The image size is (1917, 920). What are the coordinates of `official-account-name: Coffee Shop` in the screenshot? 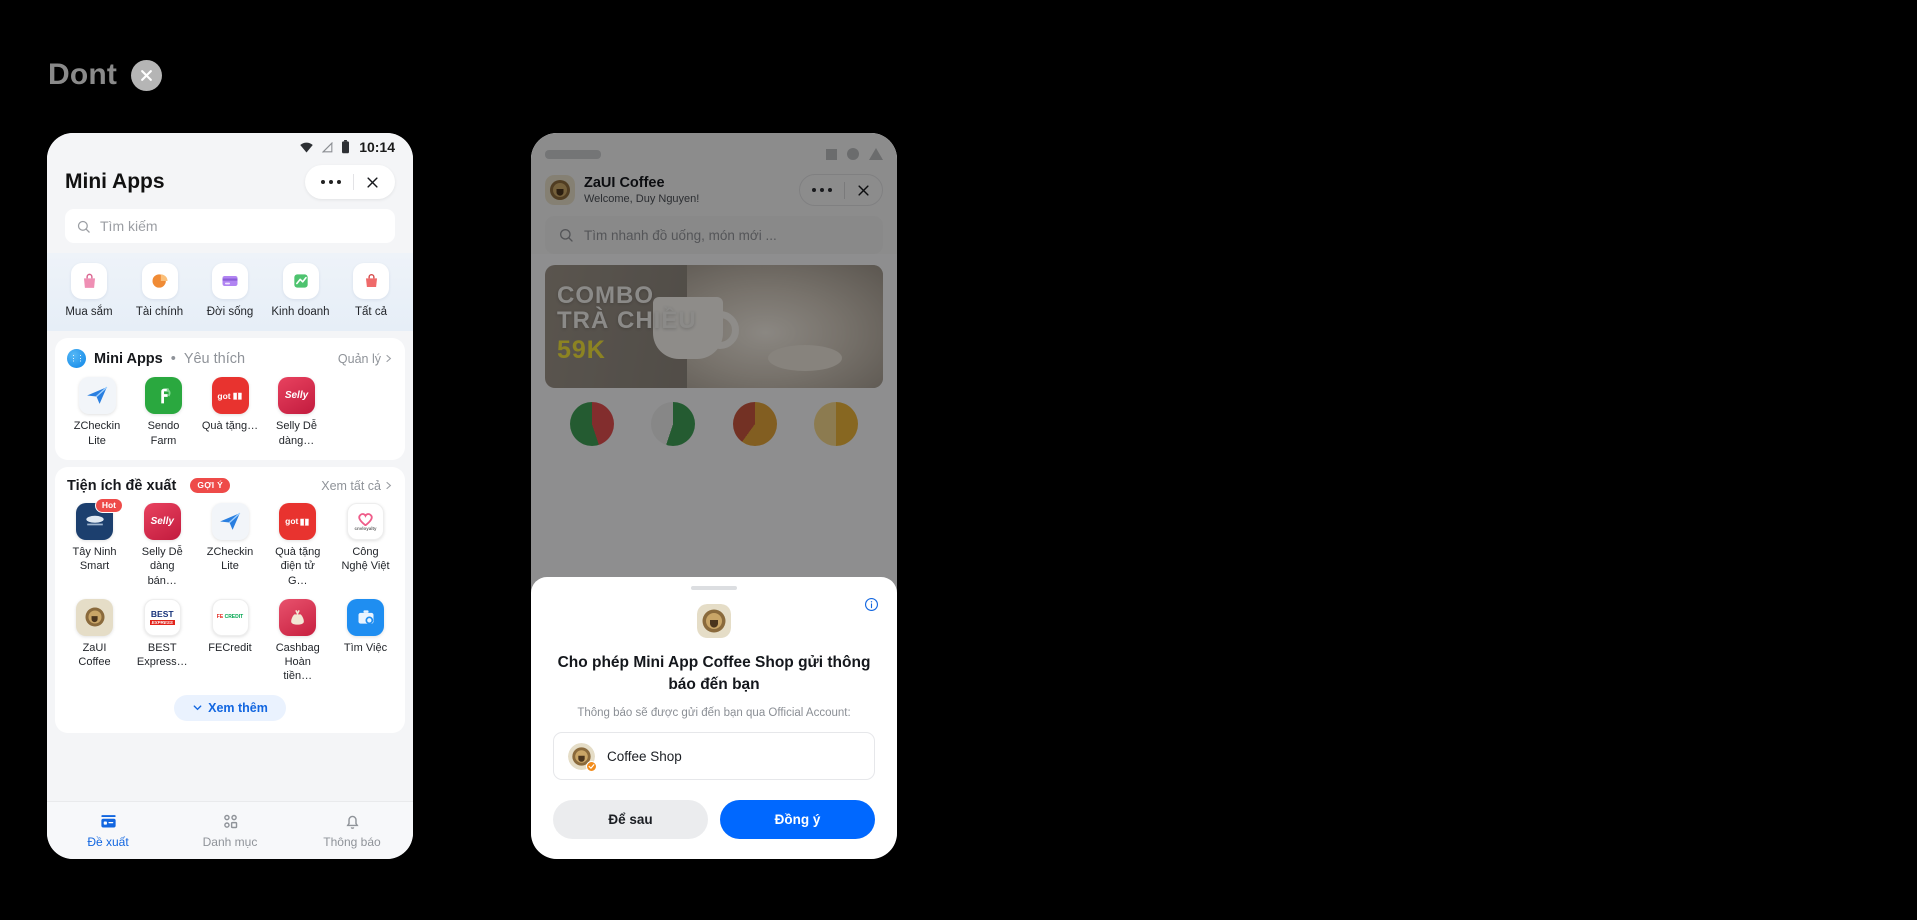 It's located at (644, 756).